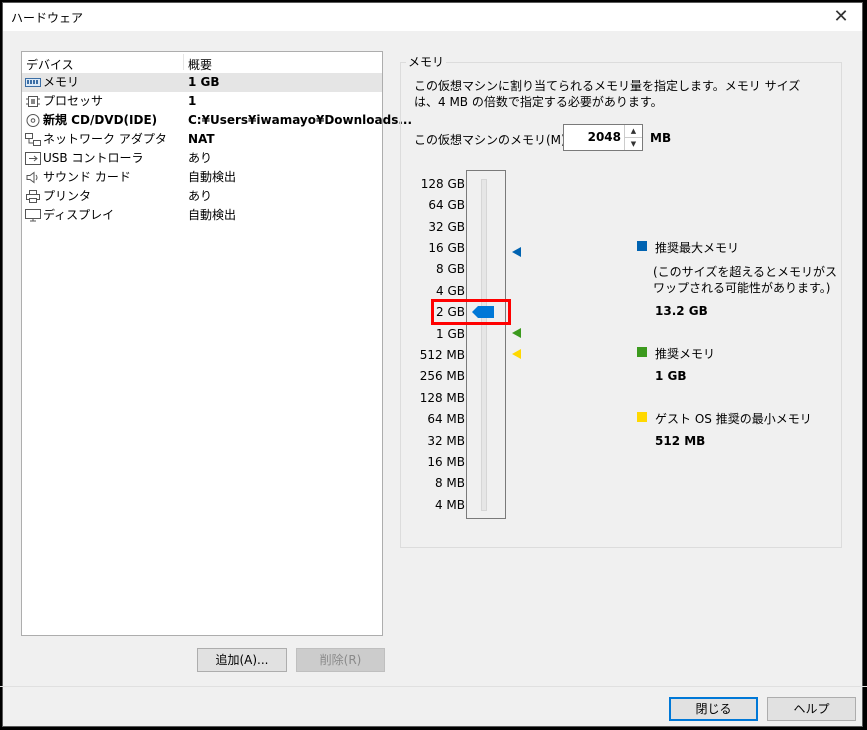 The height and width of the screenshot is (730, 867). What do you see at coordinates (432, 17) in the screenshot?
I see `title-bar: ハードウェア ✕` at bounding box center [432, 17].